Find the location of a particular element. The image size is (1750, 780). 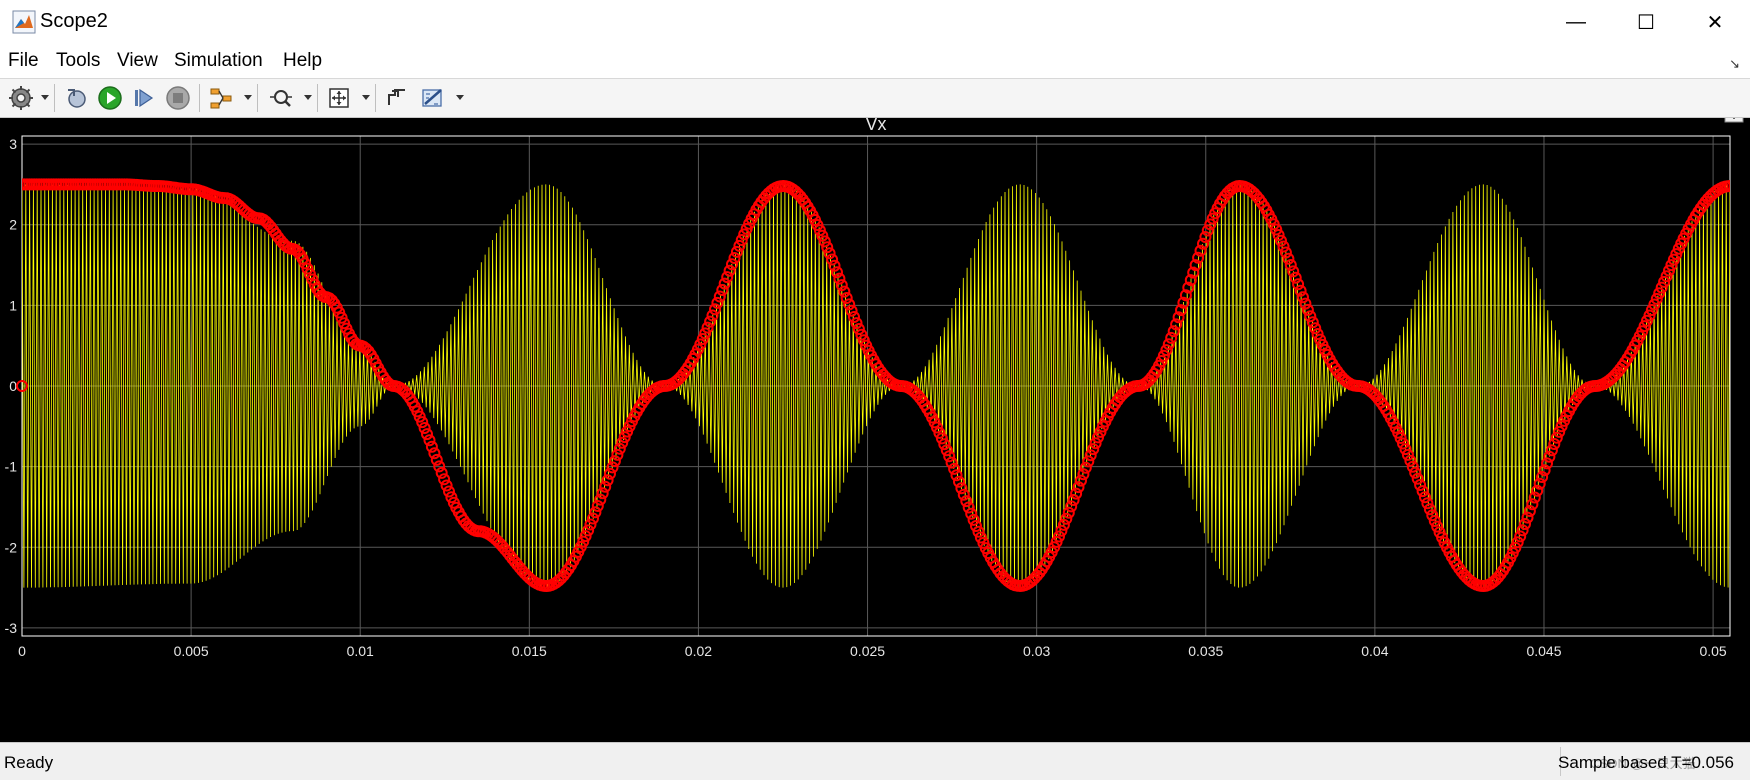

run-icon is located at coordinates (110, 98).